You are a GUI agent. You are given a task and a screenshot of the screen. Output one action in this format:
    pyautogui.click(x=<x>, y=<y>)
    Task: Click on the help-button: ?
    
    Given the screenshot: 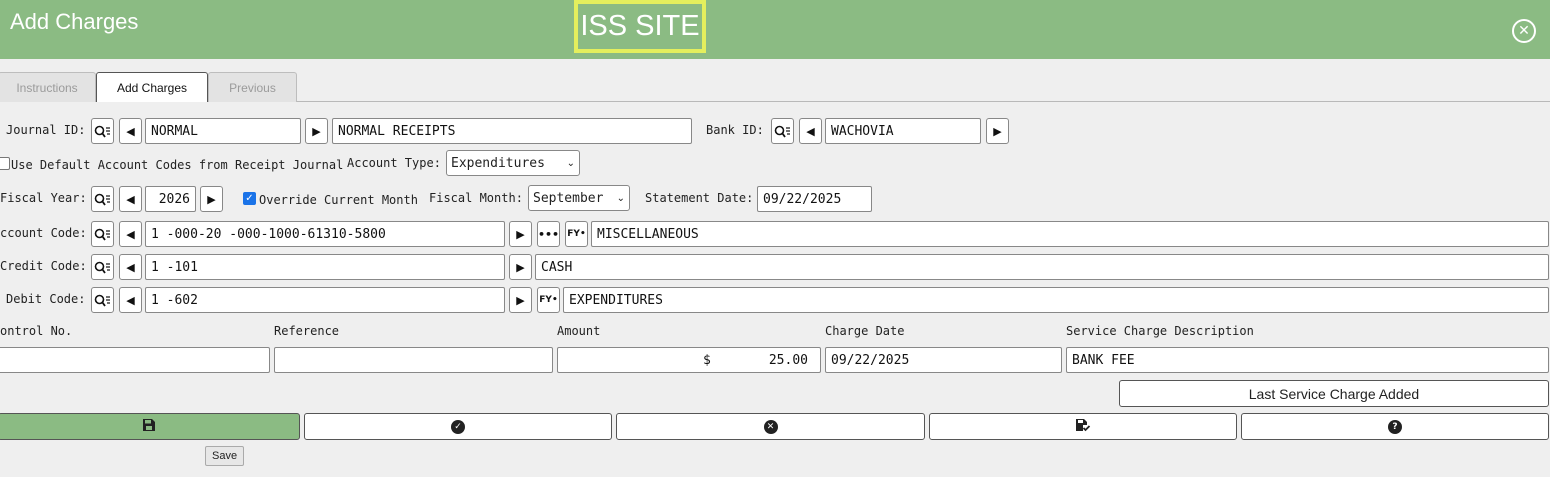 What is the action you would take?
    pyautogui.click(x=1395, y=426)
    